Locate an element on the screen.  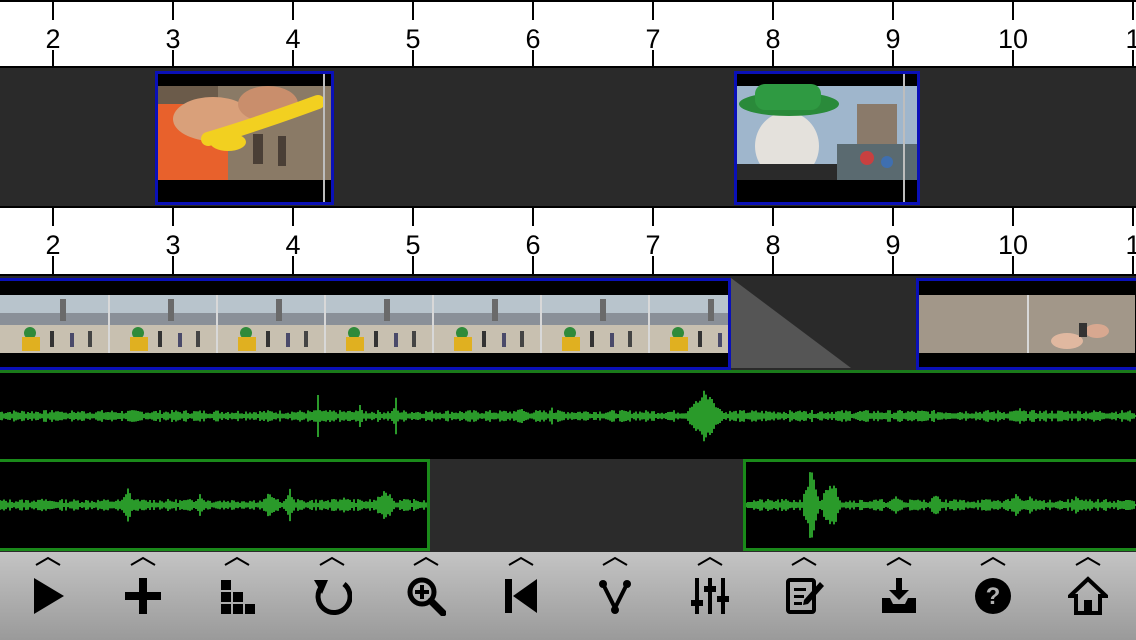
ruler-label: 6 is located at coordinates (533, 39).